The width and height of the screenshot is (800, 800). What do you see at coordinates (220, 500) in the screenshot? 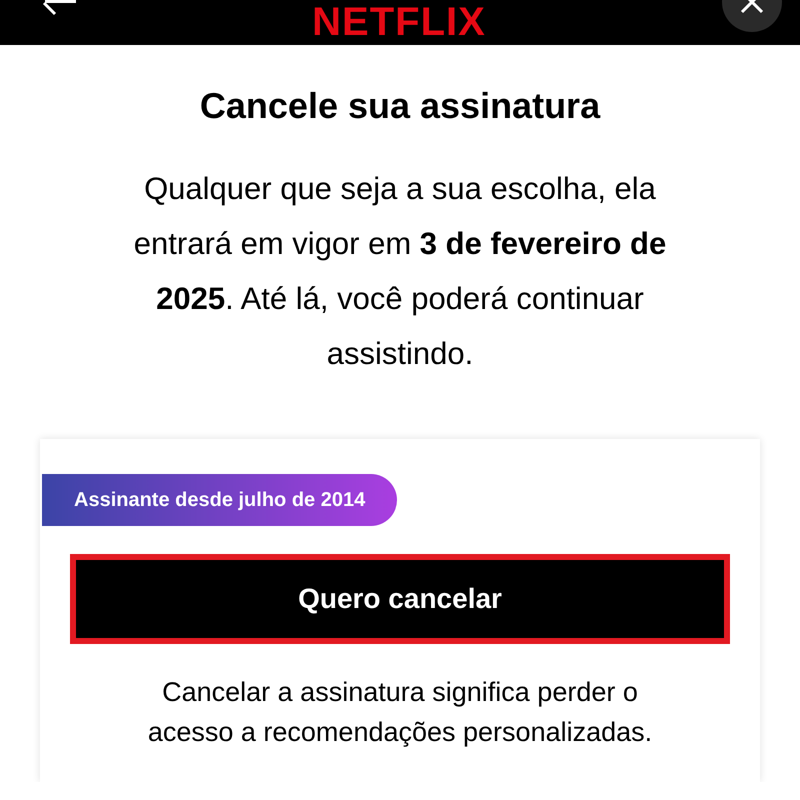
I see `member-since-badge: Assinante desde julho de 2014` at bounding box center [220, 500].